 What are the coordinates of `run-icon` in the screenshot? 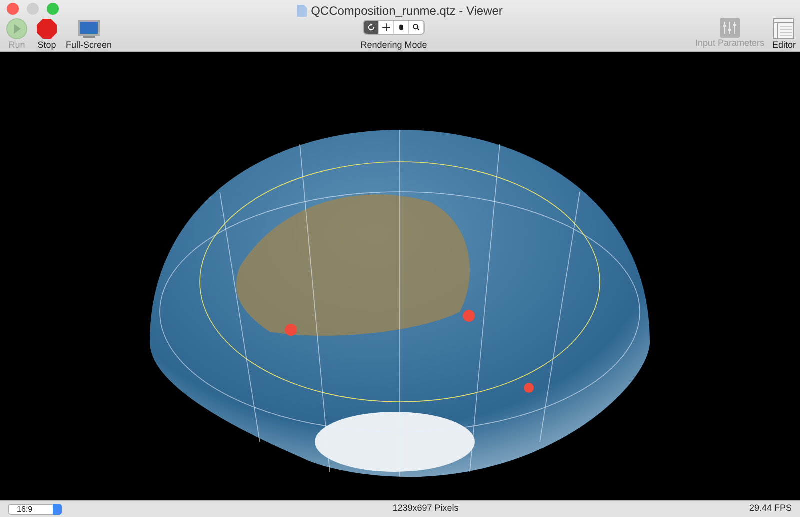 It's located at (17, 29).